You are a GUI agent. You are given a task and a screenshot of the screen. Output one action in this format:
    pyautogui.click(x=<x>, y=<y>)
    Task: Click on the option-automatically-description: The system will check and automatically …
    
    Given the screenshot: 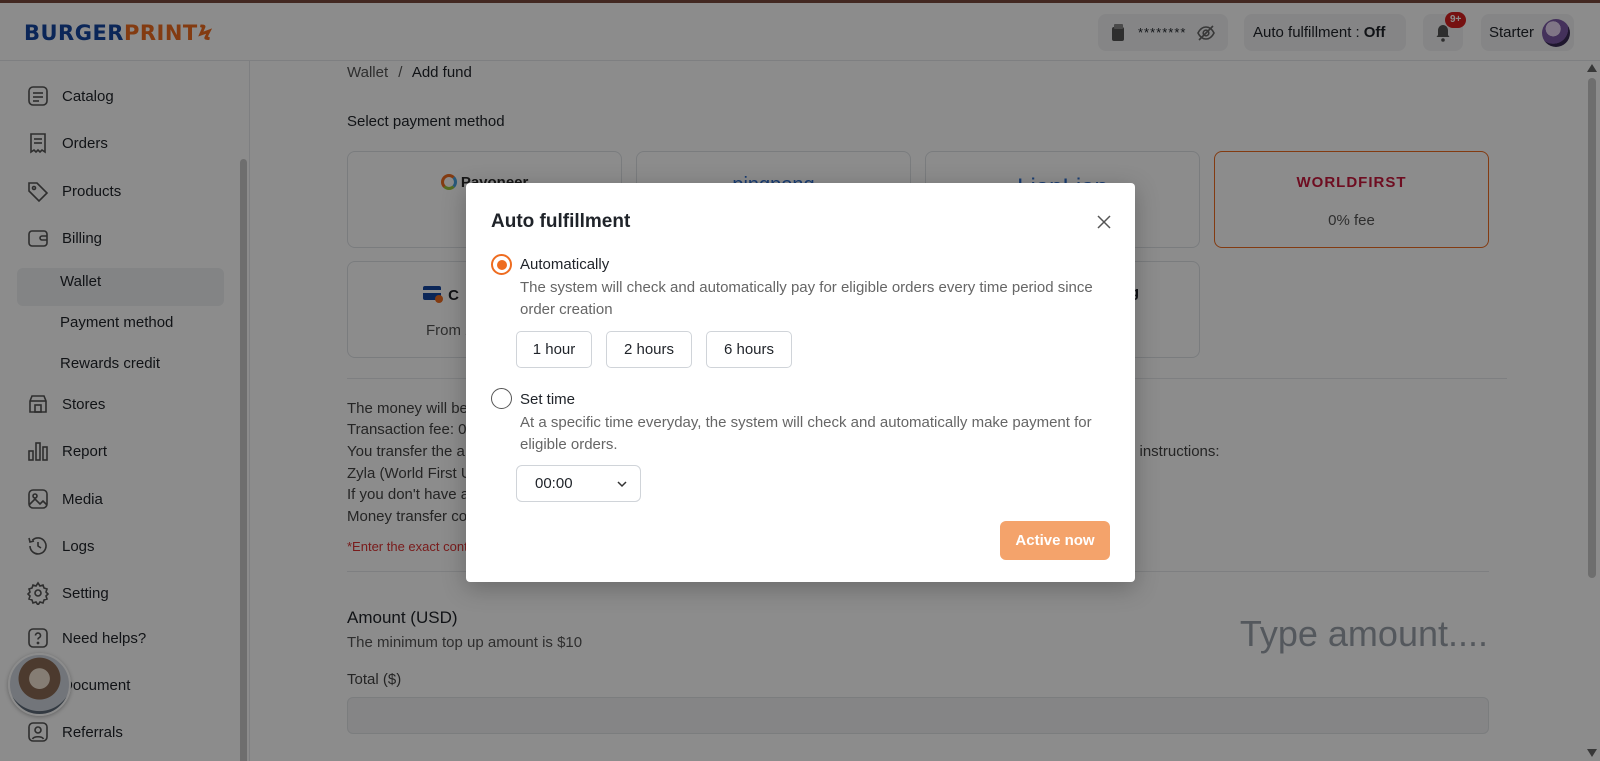 What is the action you would take?
    pyautogui.click(x=806, y=298)
    